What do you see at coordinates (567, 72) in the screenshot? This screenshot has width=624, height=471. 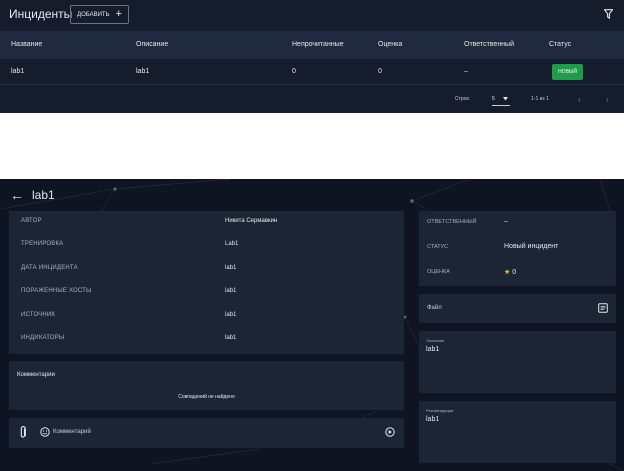 I see `status-badge: НОВЫЙ` at bounding box center [567, 72].